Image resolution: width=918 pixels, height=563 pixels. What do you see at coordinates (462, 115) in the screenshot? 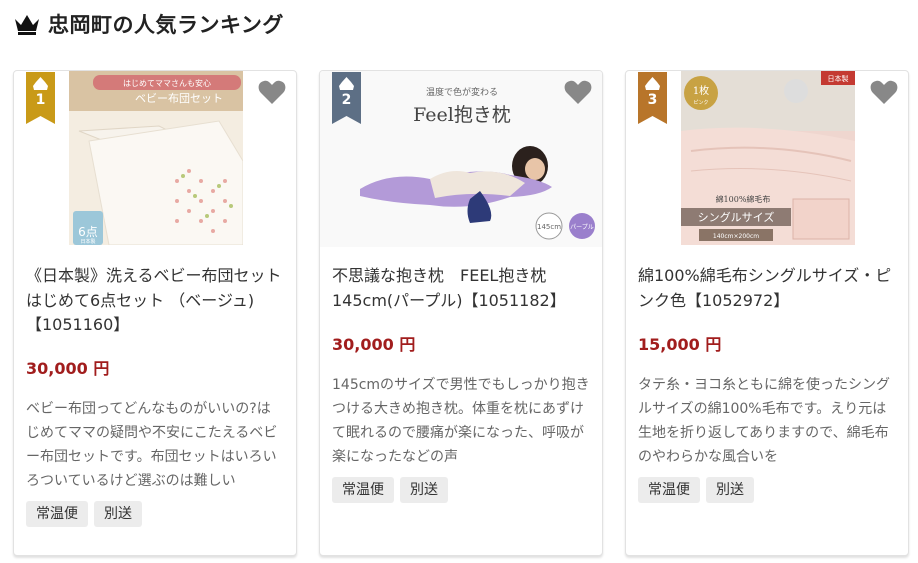
I see `image-title-text: Feel抱き枕` at bounding box center [462, 115].